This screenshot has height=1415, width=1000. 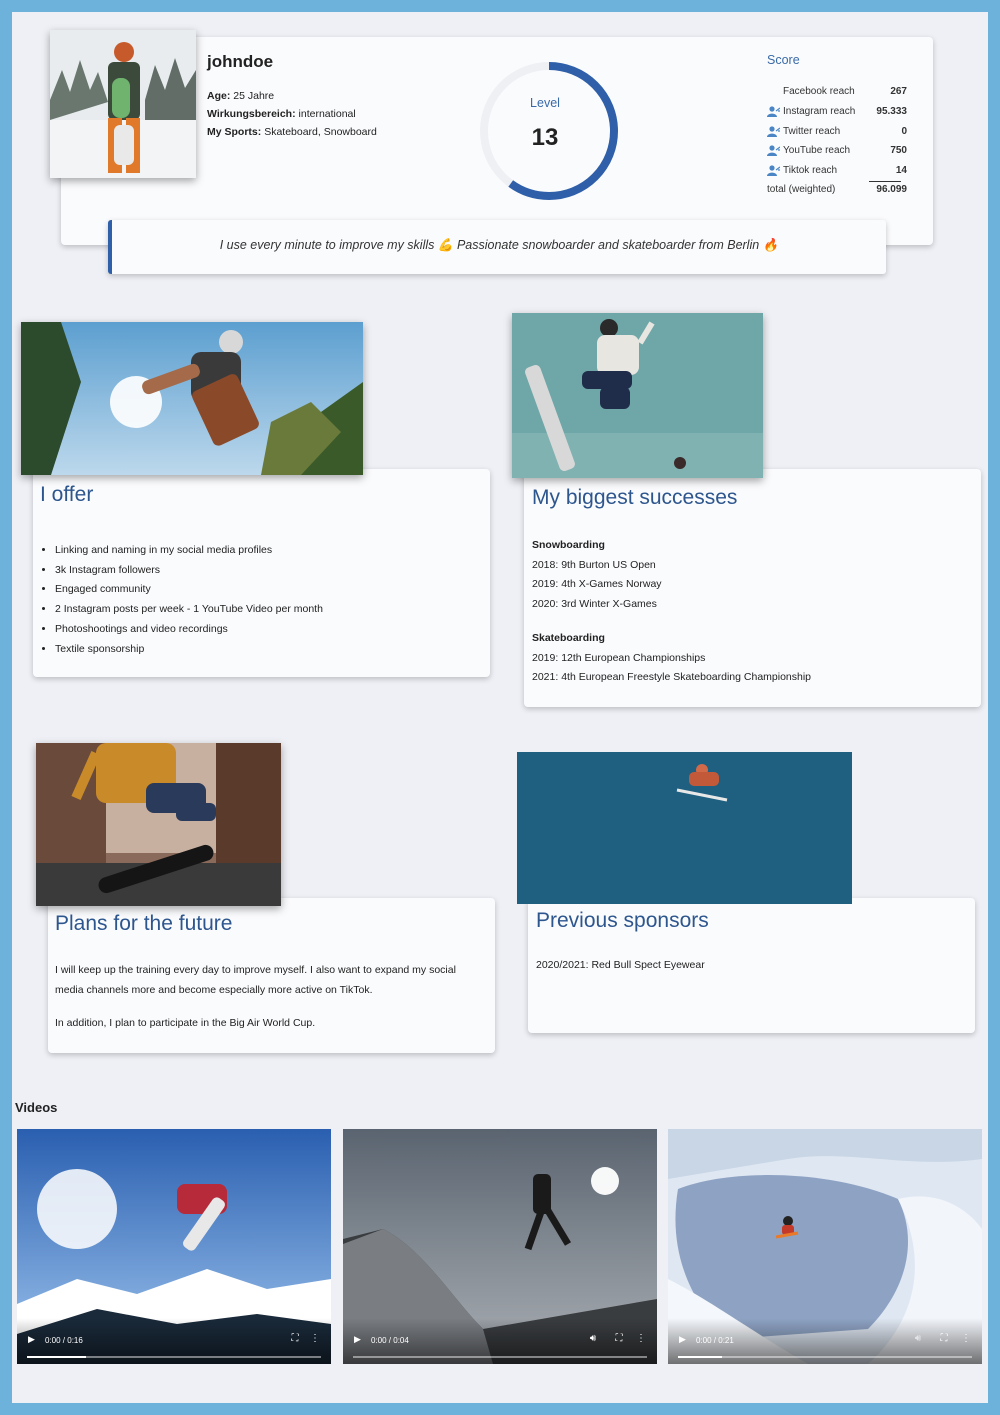 What do you see at coordinates (715, 1340) in the screenshot?
I see `video-time: 0:00 / 0:21` at bounding box center [715, 1340].